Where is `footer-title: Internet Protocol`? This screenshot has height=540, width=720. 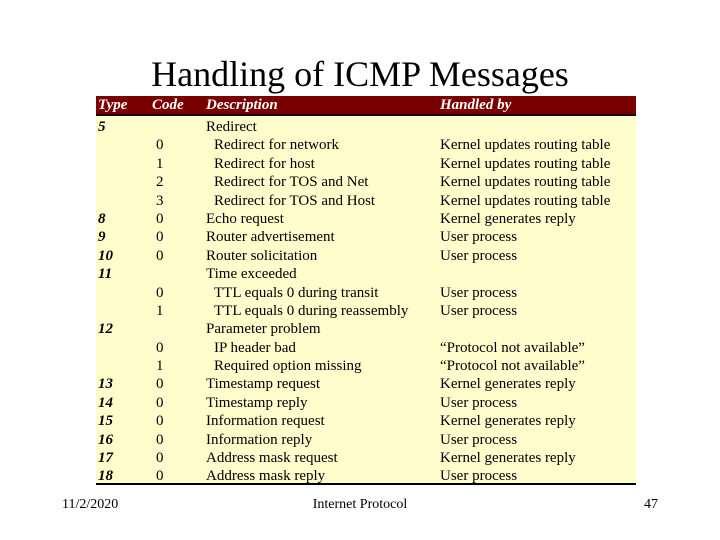
footer-title: Internet Protocol is located at coordinates (360, 504).